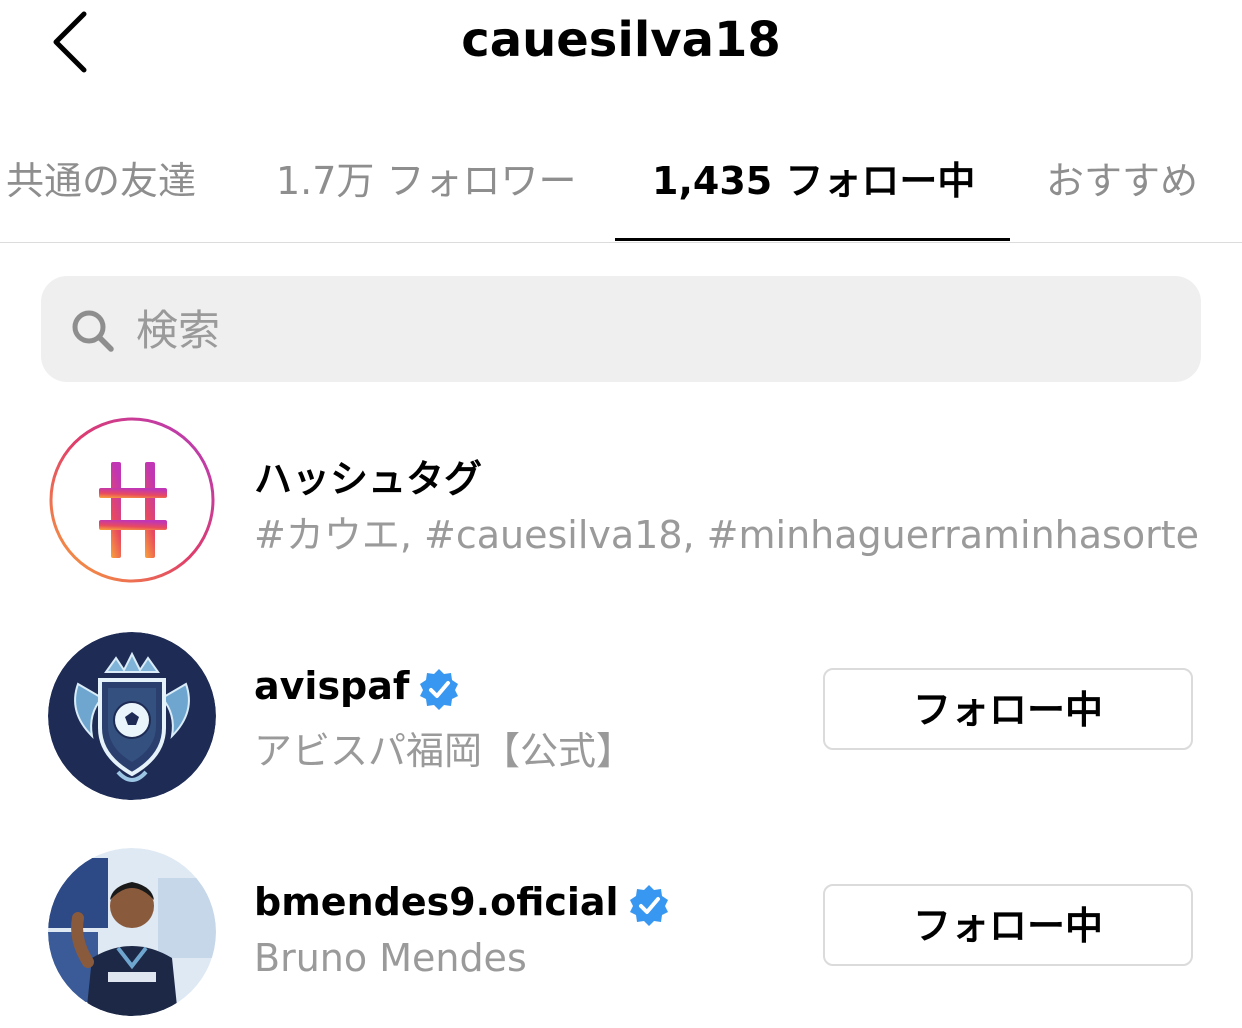 The width and height of the screenshot is (1242, 1028). Describe the element at coordinates (132, 716) in the screenshot. I see `avispa-crest-avatar` at that location.